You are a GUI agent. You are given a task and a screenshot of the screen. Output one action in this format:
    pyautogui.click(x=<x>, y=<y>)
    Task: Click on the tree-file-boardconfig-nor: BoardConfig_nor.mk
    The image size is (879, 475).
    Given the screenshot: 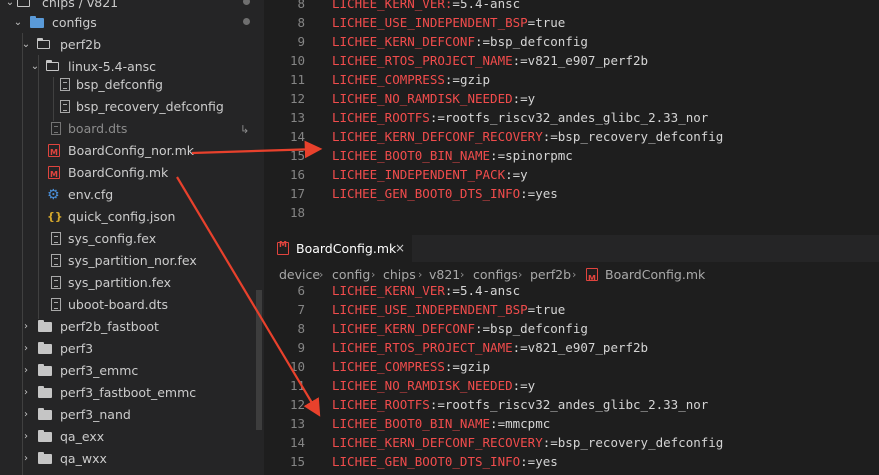 What is the action you would take?
    pyautogui.click(x=132, y=152)
    